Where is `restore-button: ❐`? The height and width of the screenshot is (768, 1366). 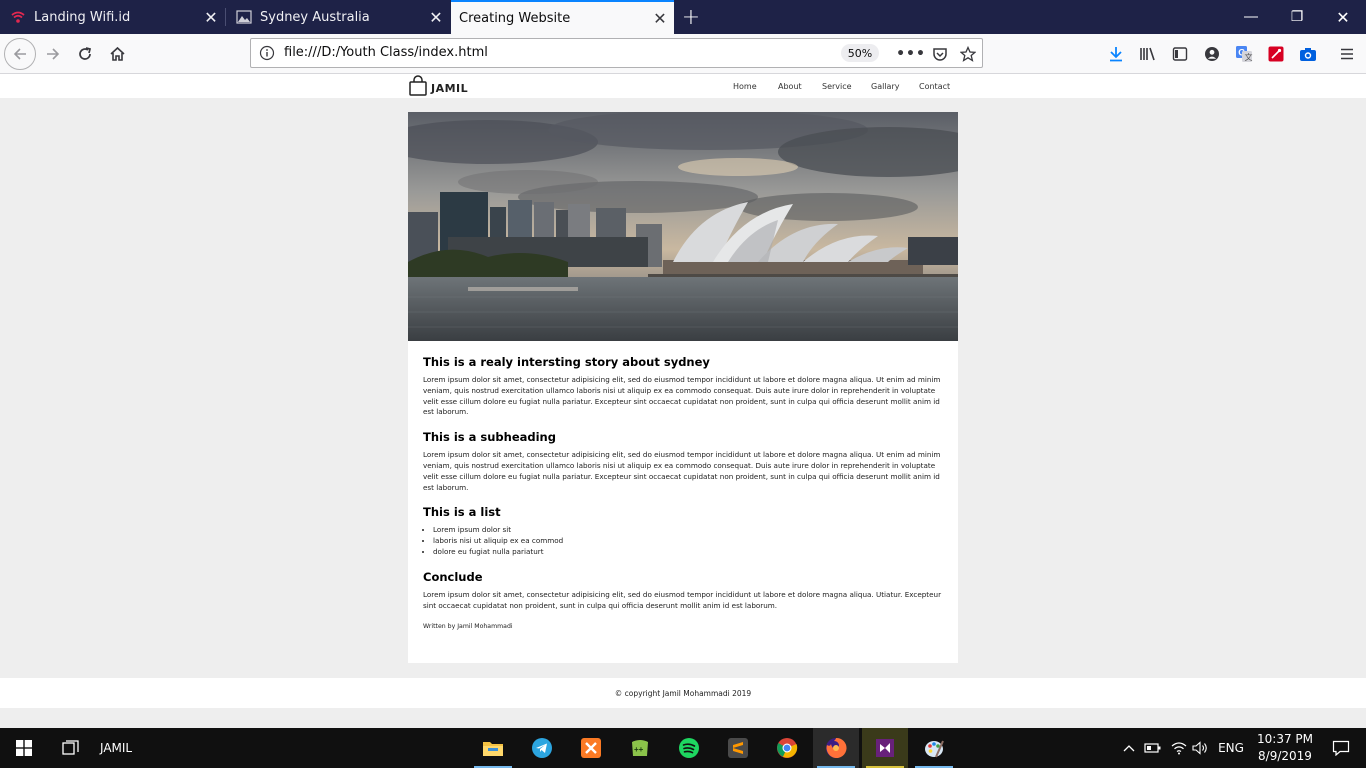 restore-button: ❐ is located at coordinates (1297, 17).